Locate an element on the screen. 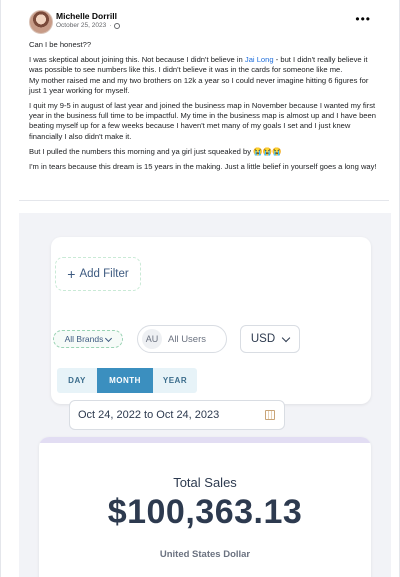 This screenshot has height=577, width=400. period-year-button: YEAR is located at coordinates (175, 380).